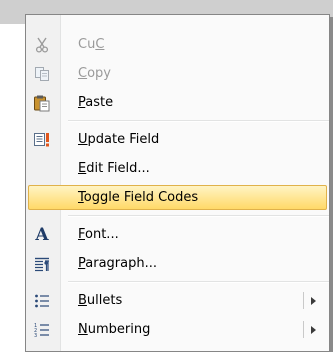  Describe the element at coordinates (177, 139) in the screenshot. I see `menu-item-update-field: Update Field` at that location.